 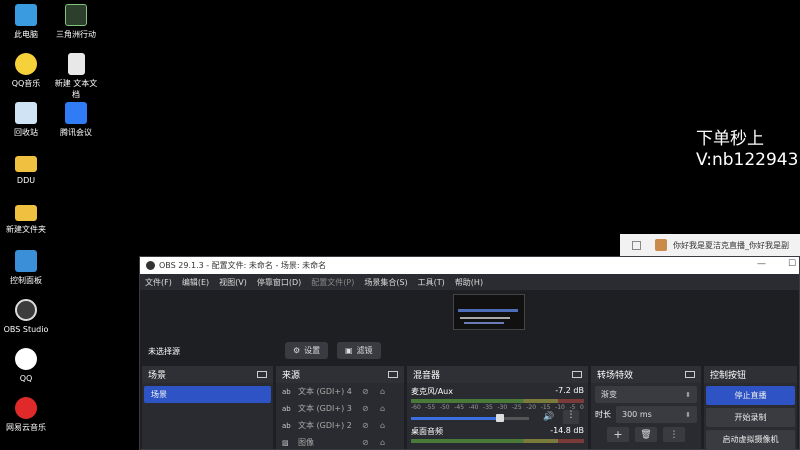 What do you see at coordinates (489, 312) in the screenshot?
I see `program-preview` at bounding box center [489, 312].